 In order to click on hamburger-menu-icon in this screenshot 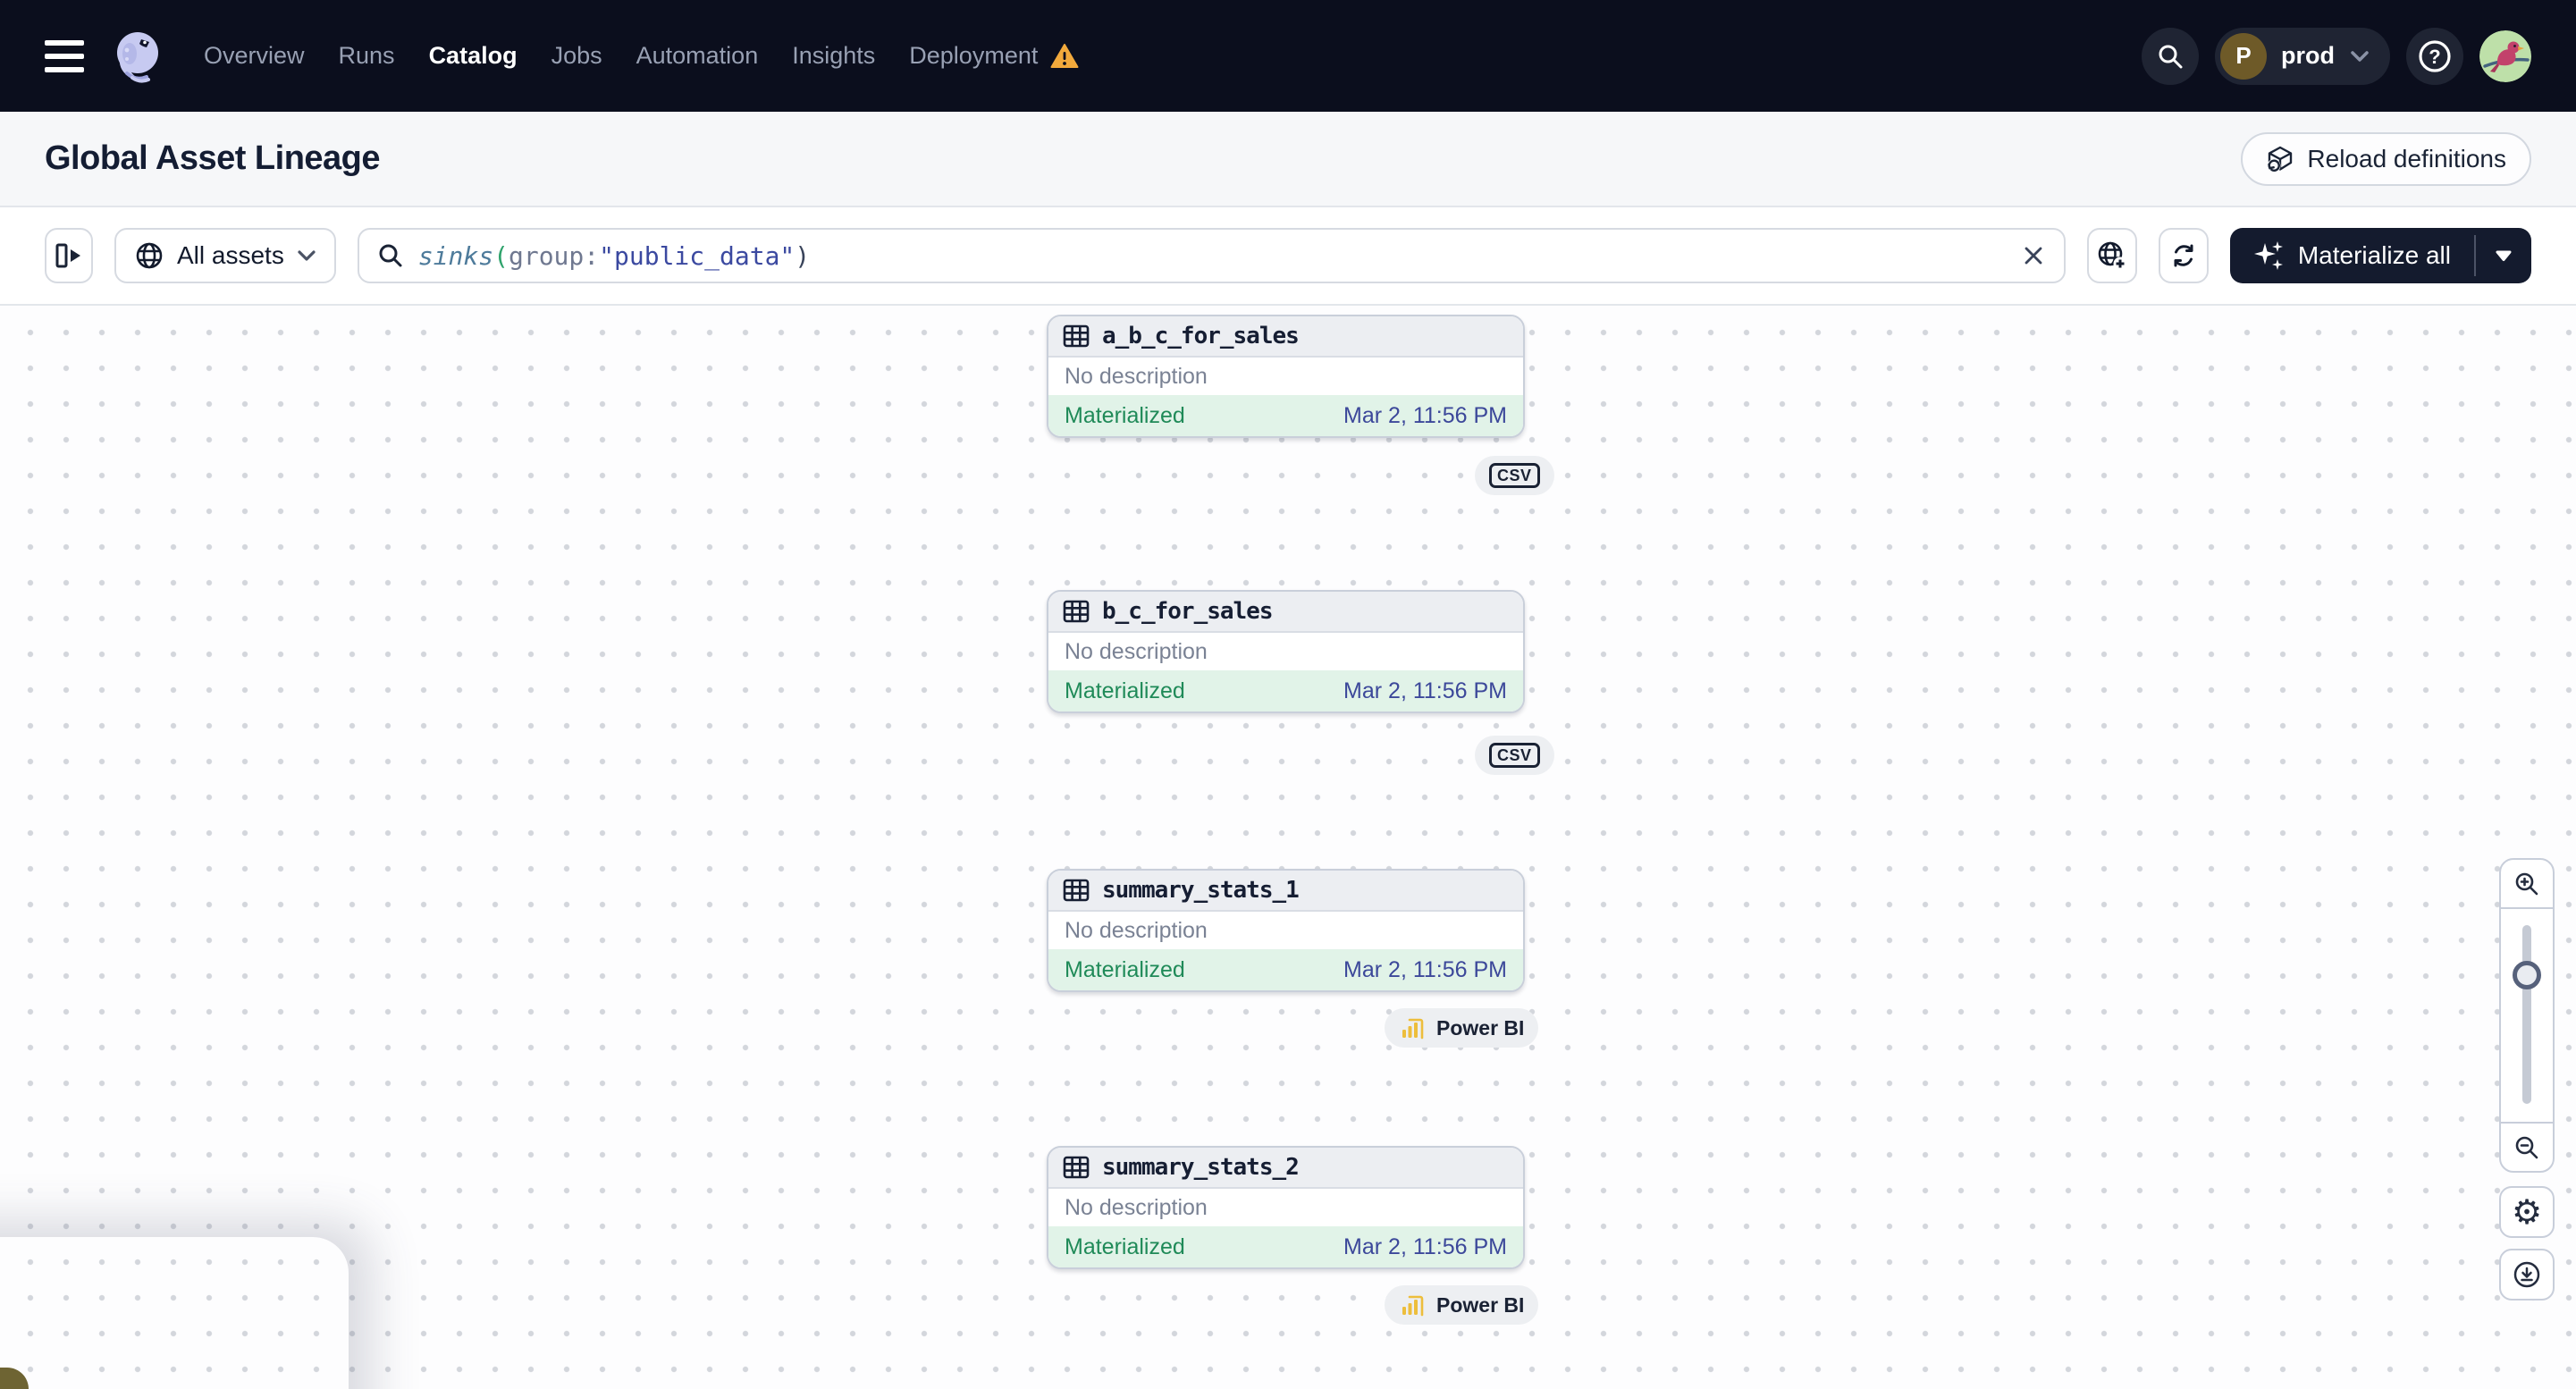, I will do `click(65, 55)`.